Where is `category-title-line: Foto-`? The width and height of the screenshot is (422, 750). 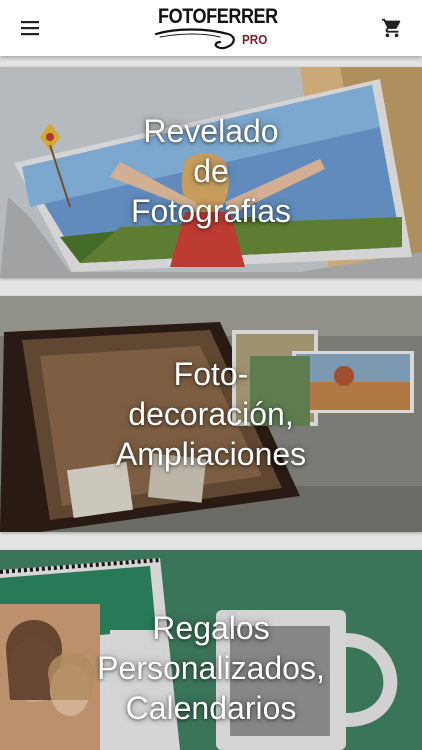
category-title-line: Foto- is located at coordinates (211, 374).